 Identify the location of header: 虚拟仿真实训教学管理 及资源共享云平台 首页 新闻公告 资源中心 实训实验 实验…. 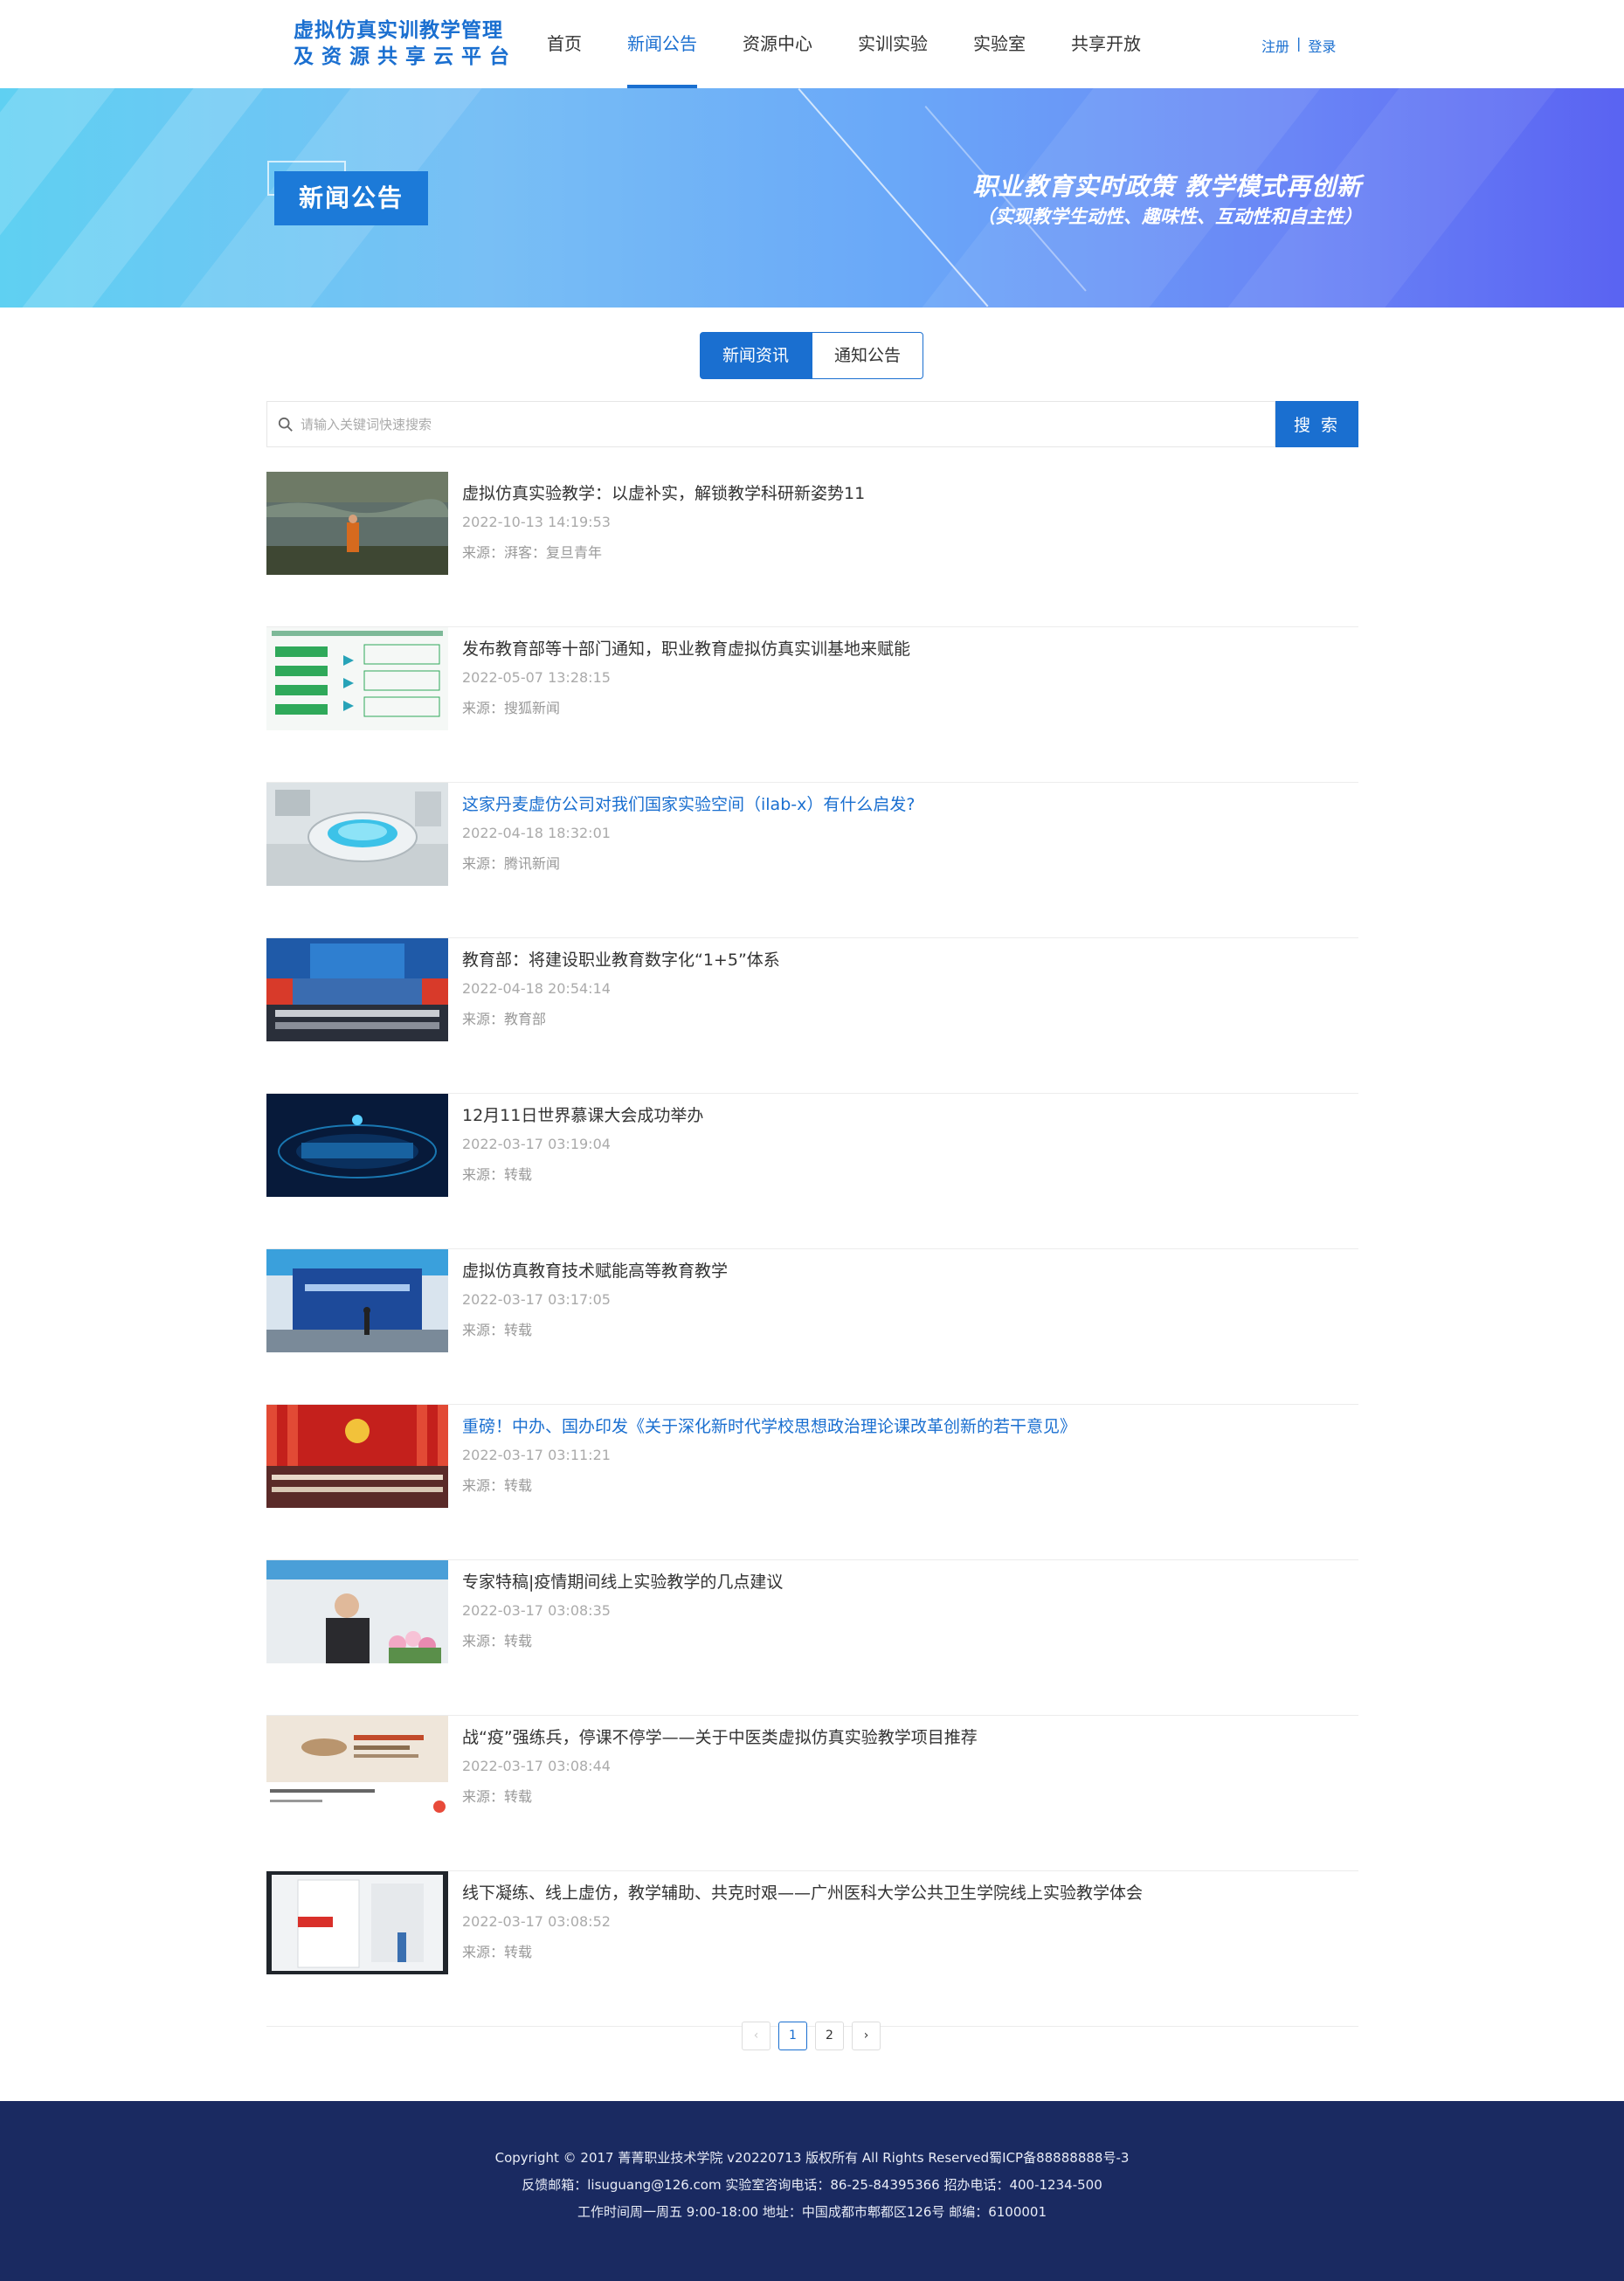
(812, 44).